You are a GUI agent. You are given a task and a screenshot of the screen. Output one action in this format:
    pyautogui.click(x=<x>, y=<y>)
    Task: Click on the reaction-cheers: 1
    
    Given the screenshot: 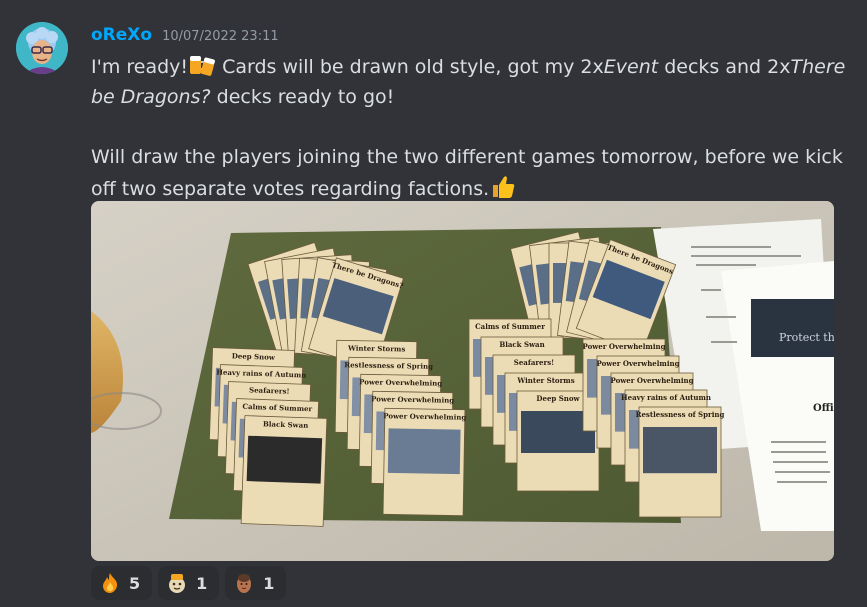 What is the action you would take?
    pyautogui.click(x=189, y=583)
    